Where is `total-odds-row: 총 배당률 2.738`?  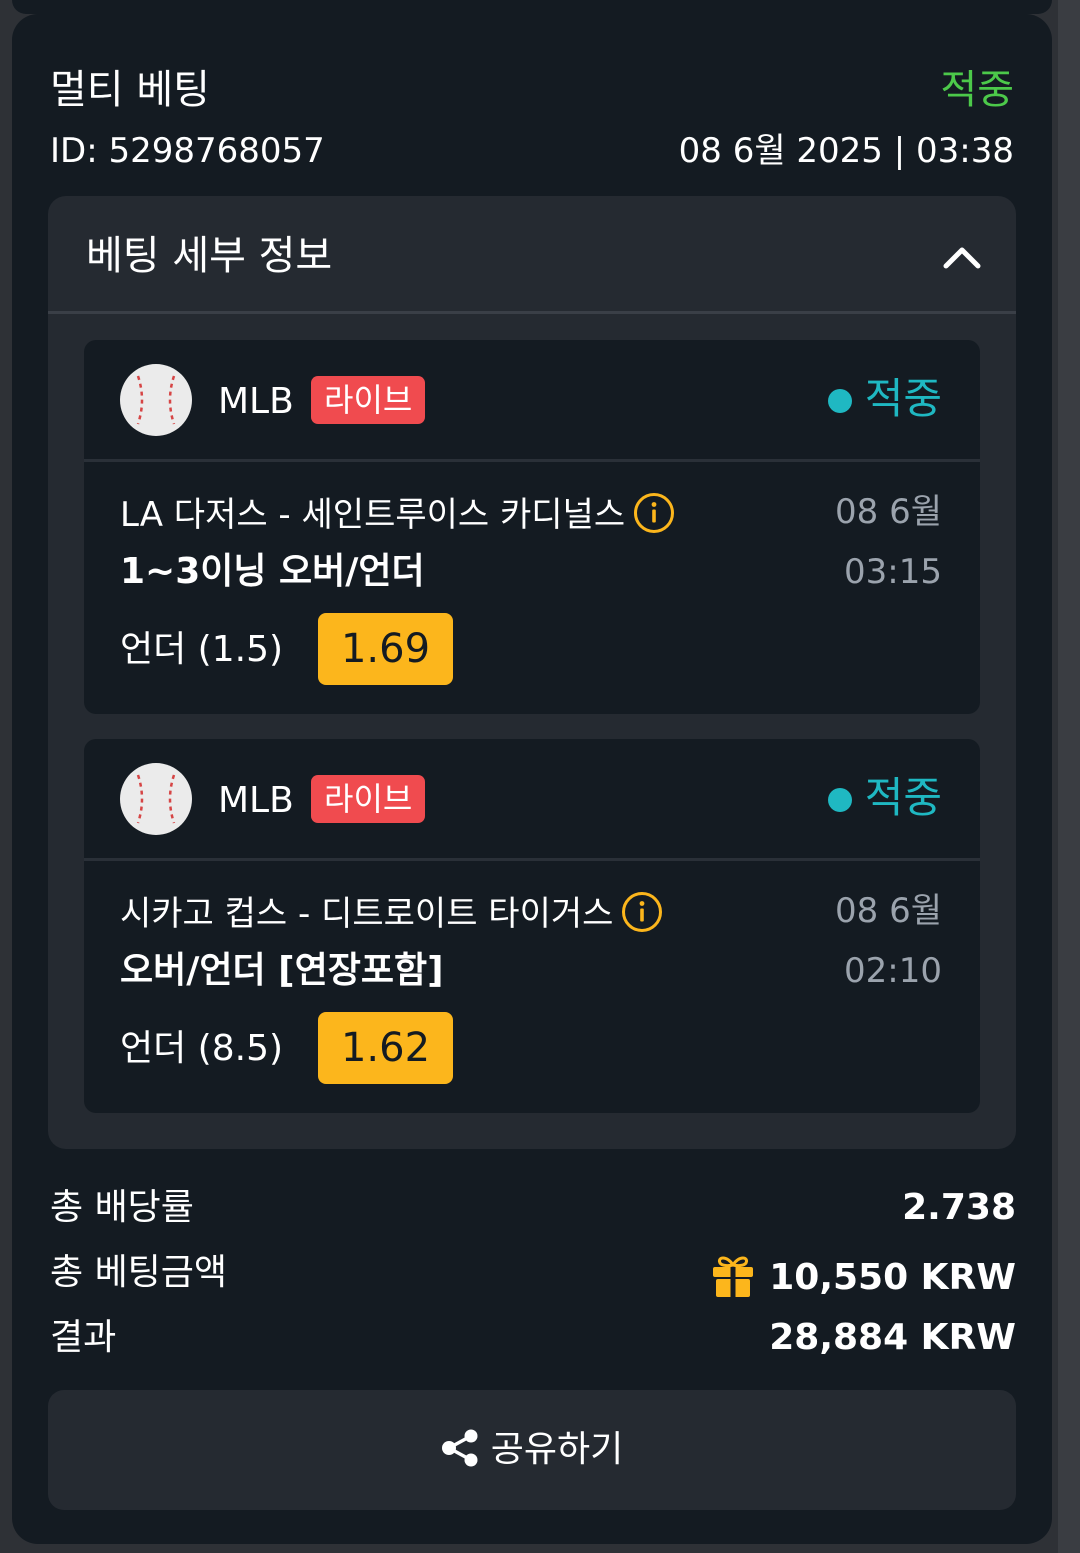
total-odds-row: 총 배당률 2.738 is located at coordinates (533, 1211).